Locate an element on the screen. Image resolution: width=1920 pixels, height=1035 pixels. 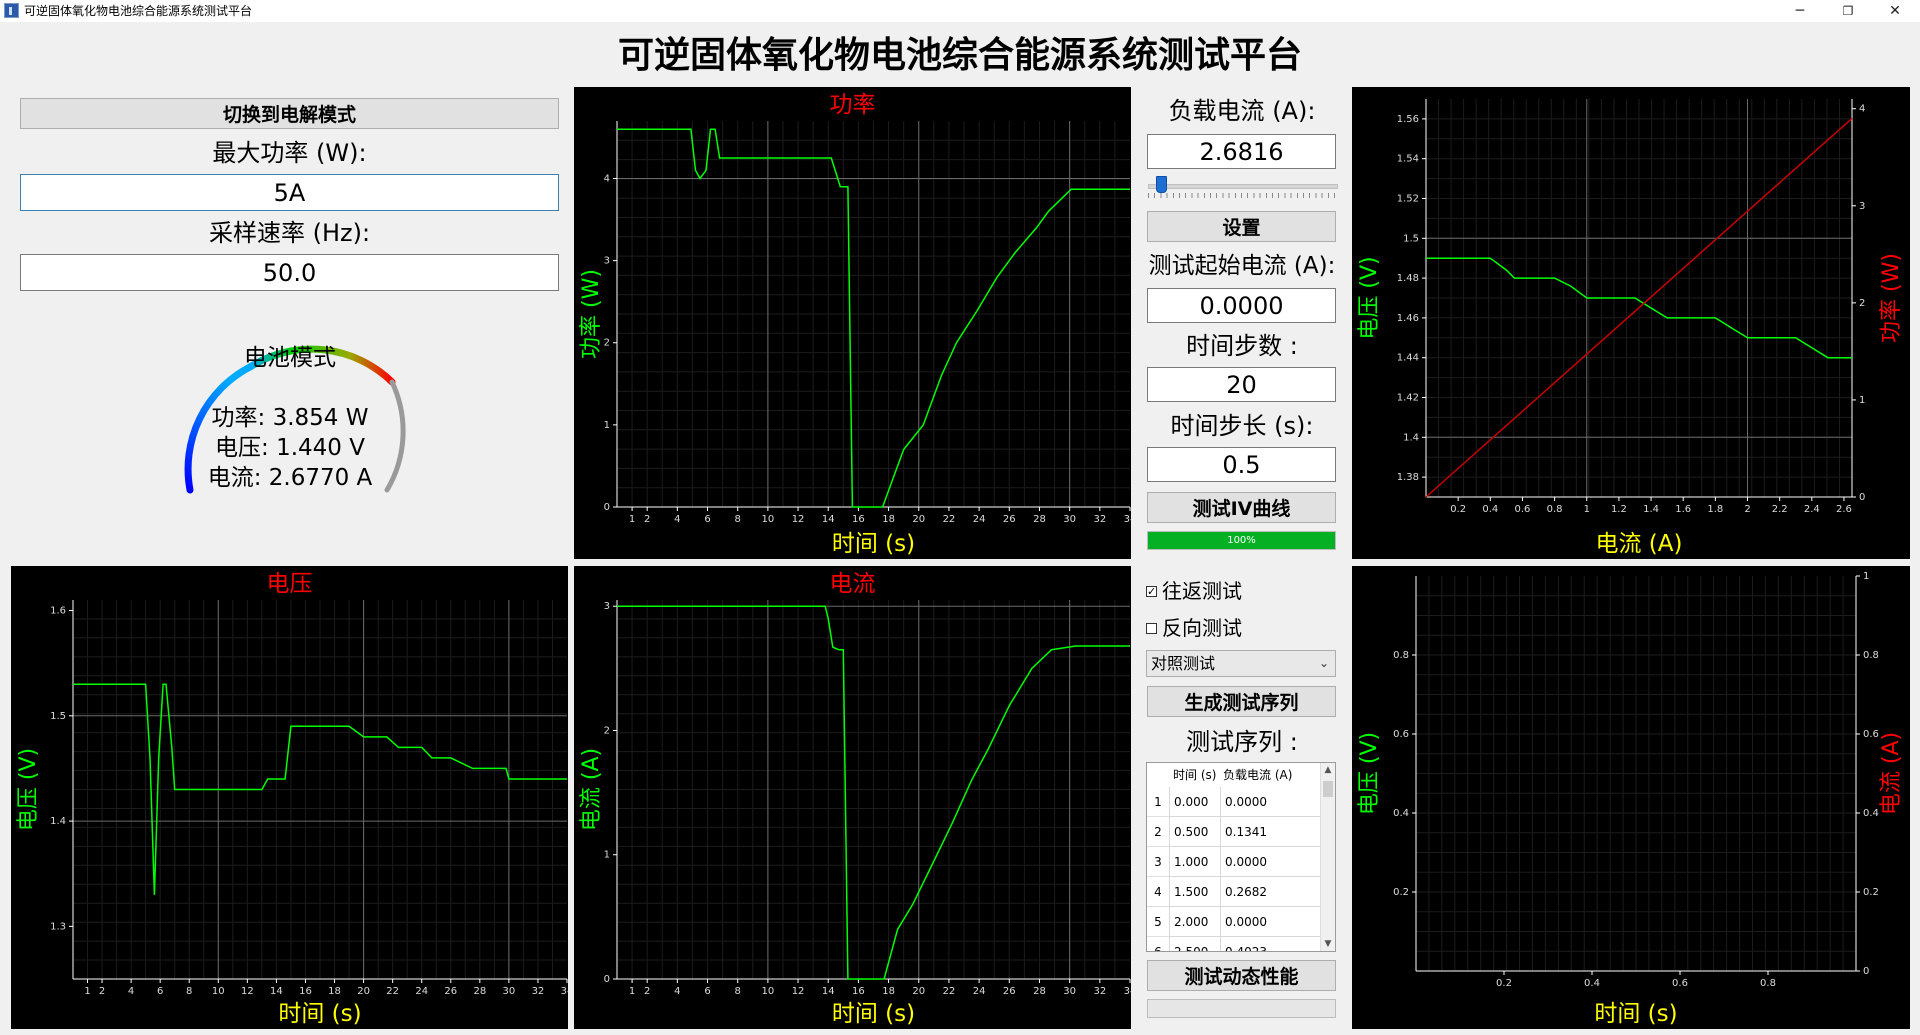
x-tick-label: 34 is located at coordinates (1127, 991).